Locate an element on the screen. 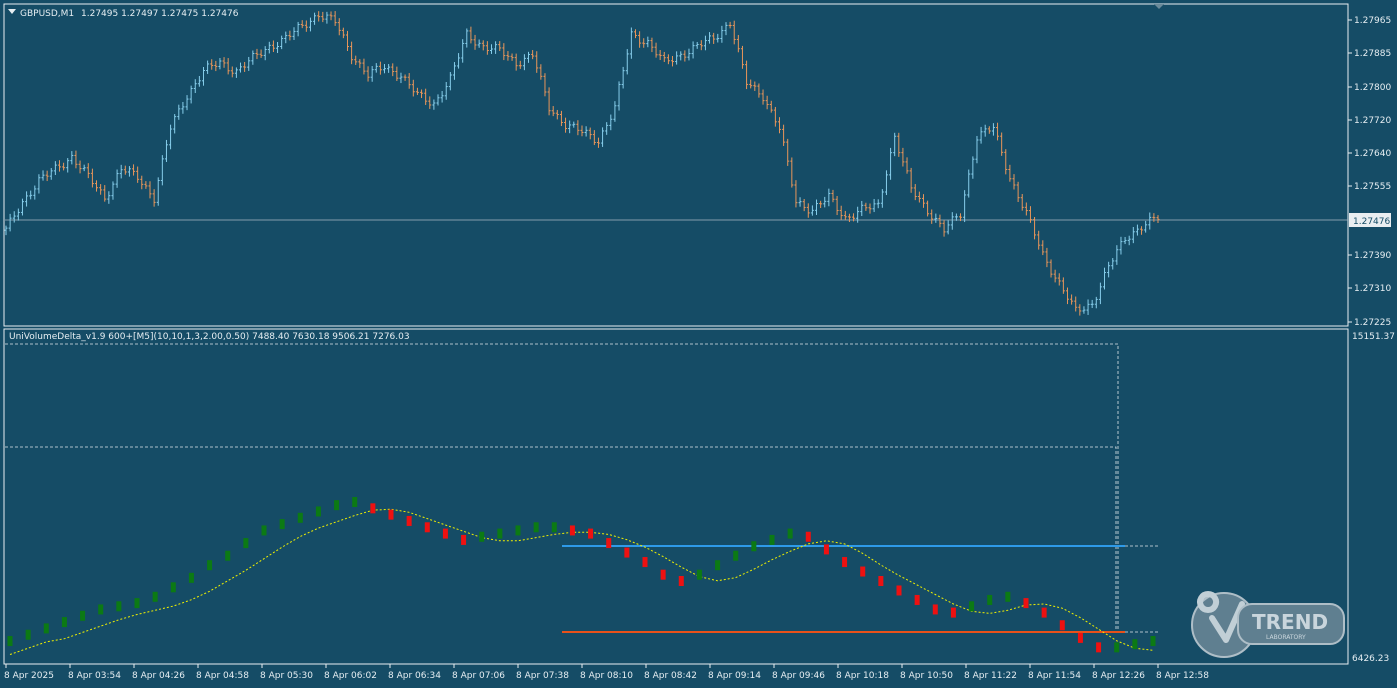 This screenshot has width=1397, height=688. time-tick-label: 8 Apr 08:42 is located at coordinates (670, 676).